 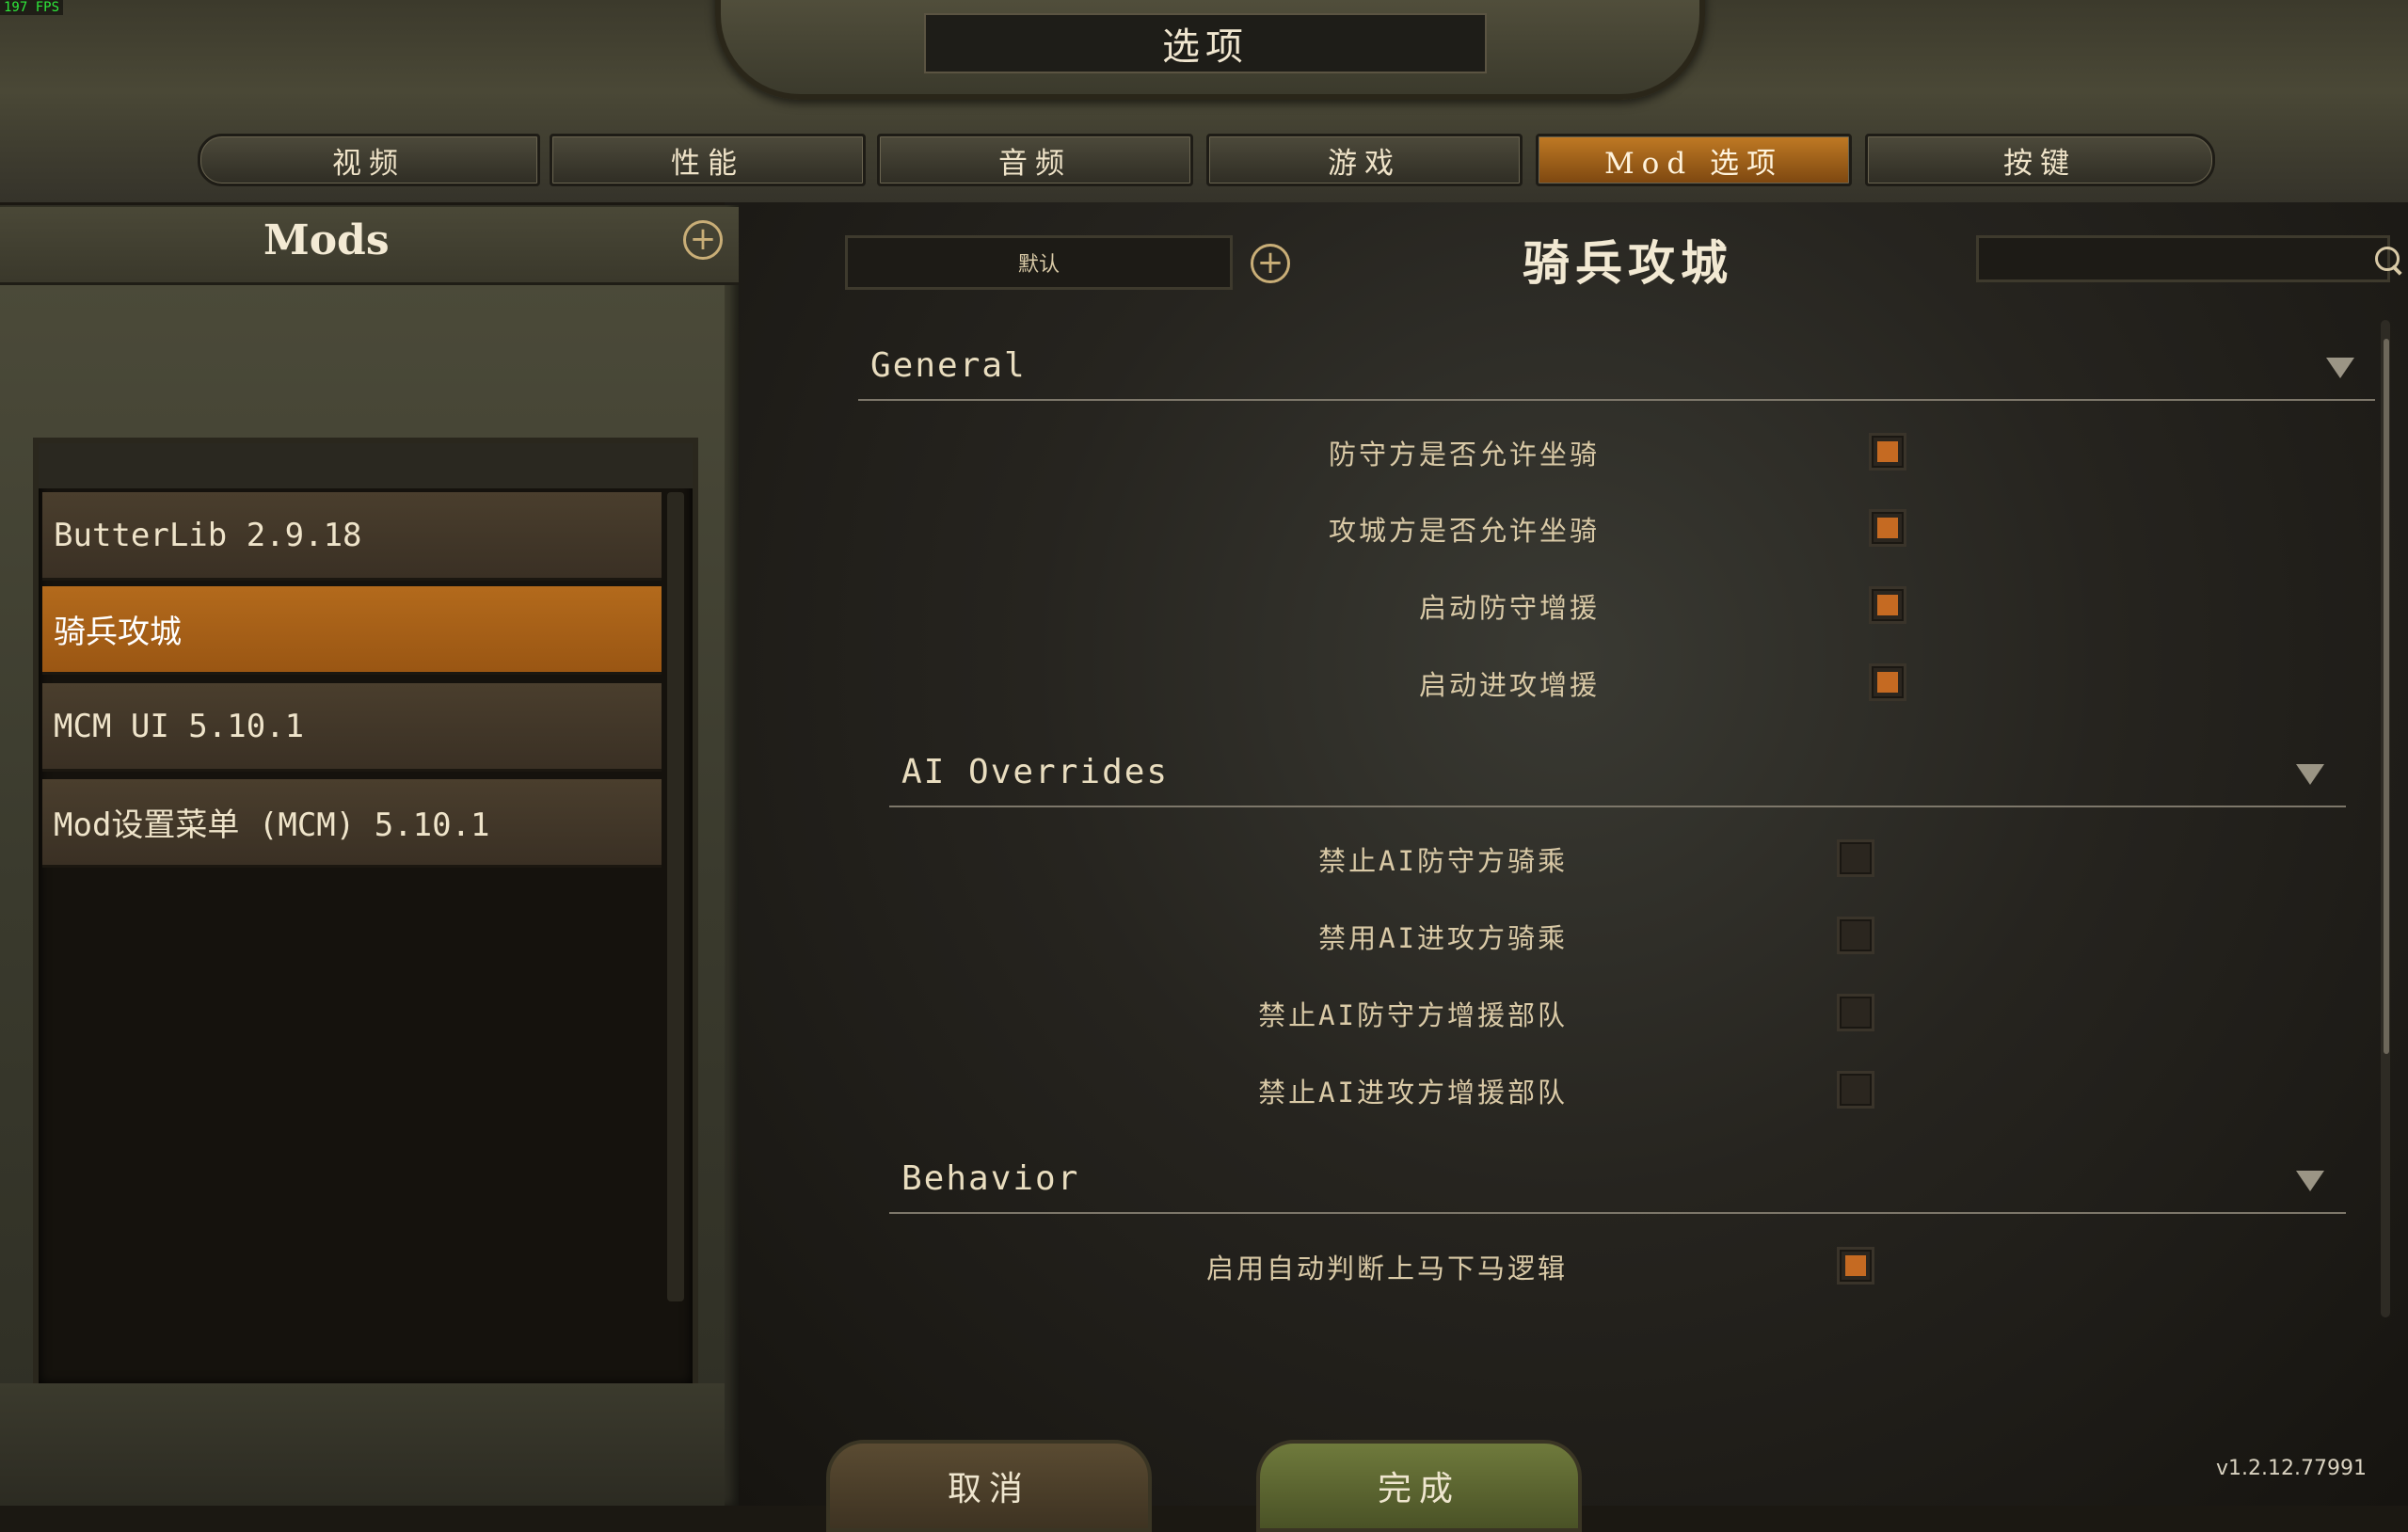 I want to click on mod-item-cavalry-siege: 骑兵攻城, so click(x=352, y=630).